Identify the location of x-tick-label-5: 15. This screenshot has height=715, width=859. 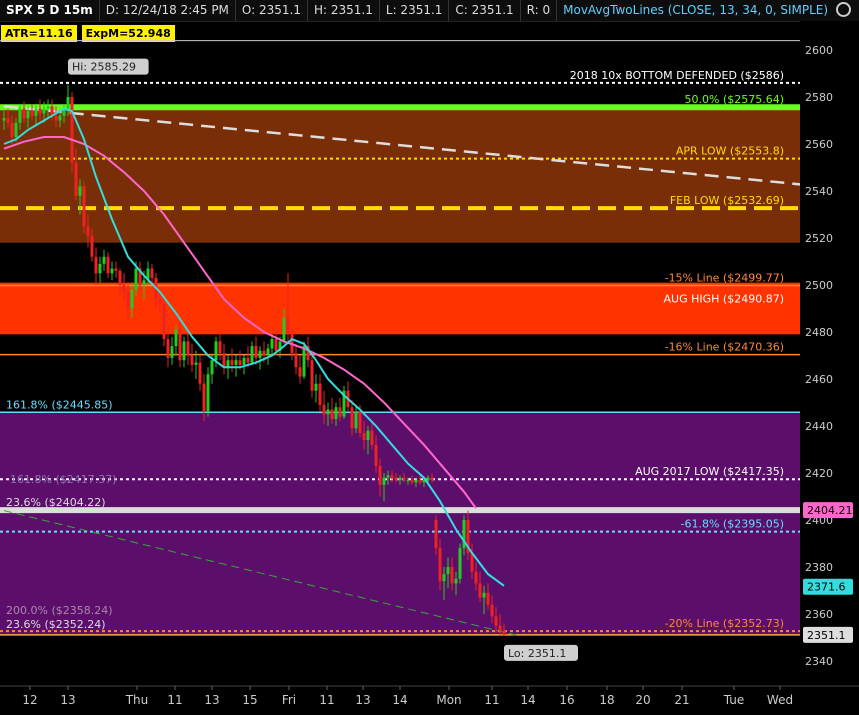
(249, 700).